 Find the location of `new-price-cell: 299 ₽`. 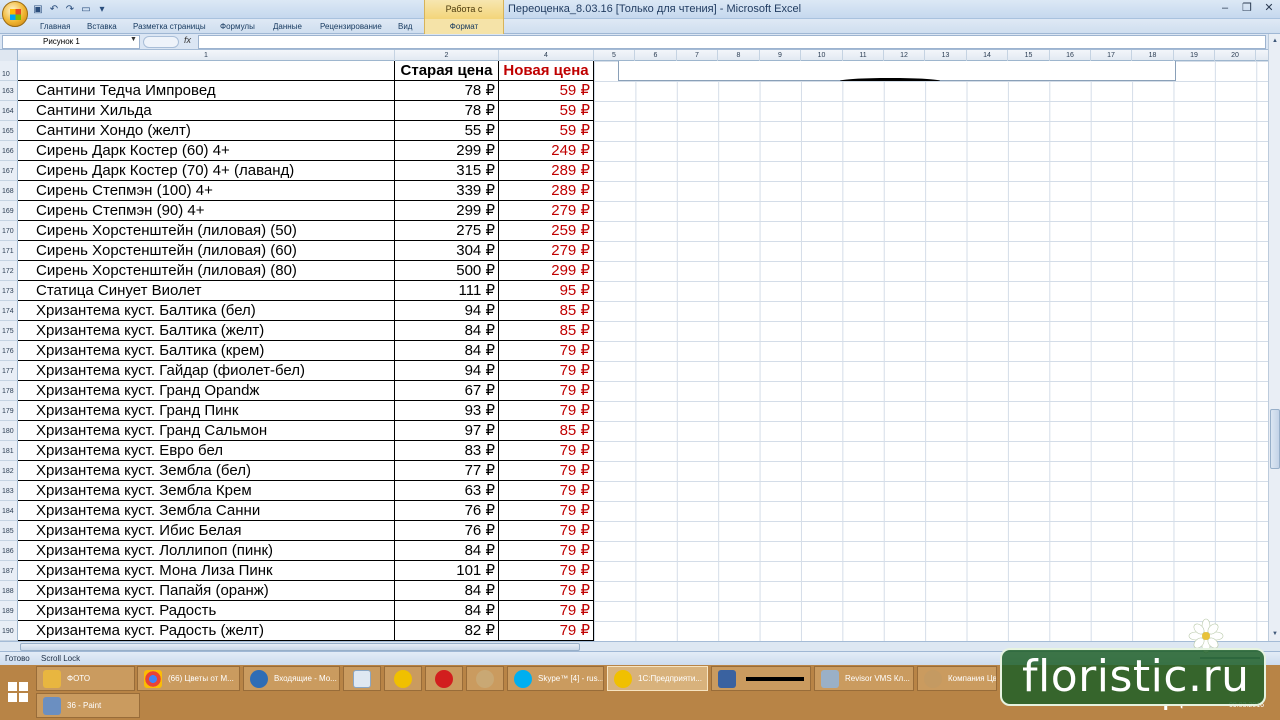

new-price-cell: 299 ₽ is located at coordinates (546, 271).